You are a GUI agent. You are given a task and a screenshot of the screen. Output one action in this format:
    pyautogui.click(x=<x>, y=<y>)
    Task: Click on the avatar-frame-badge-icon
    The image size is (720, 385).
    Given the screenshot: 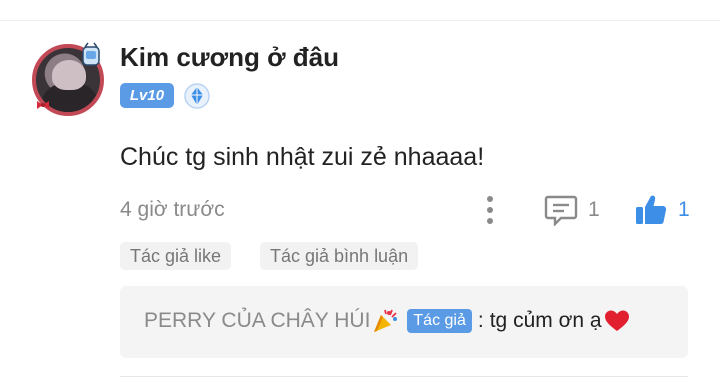 What is the action you would take?
    pyautogui.click(x=91, y=54)
    